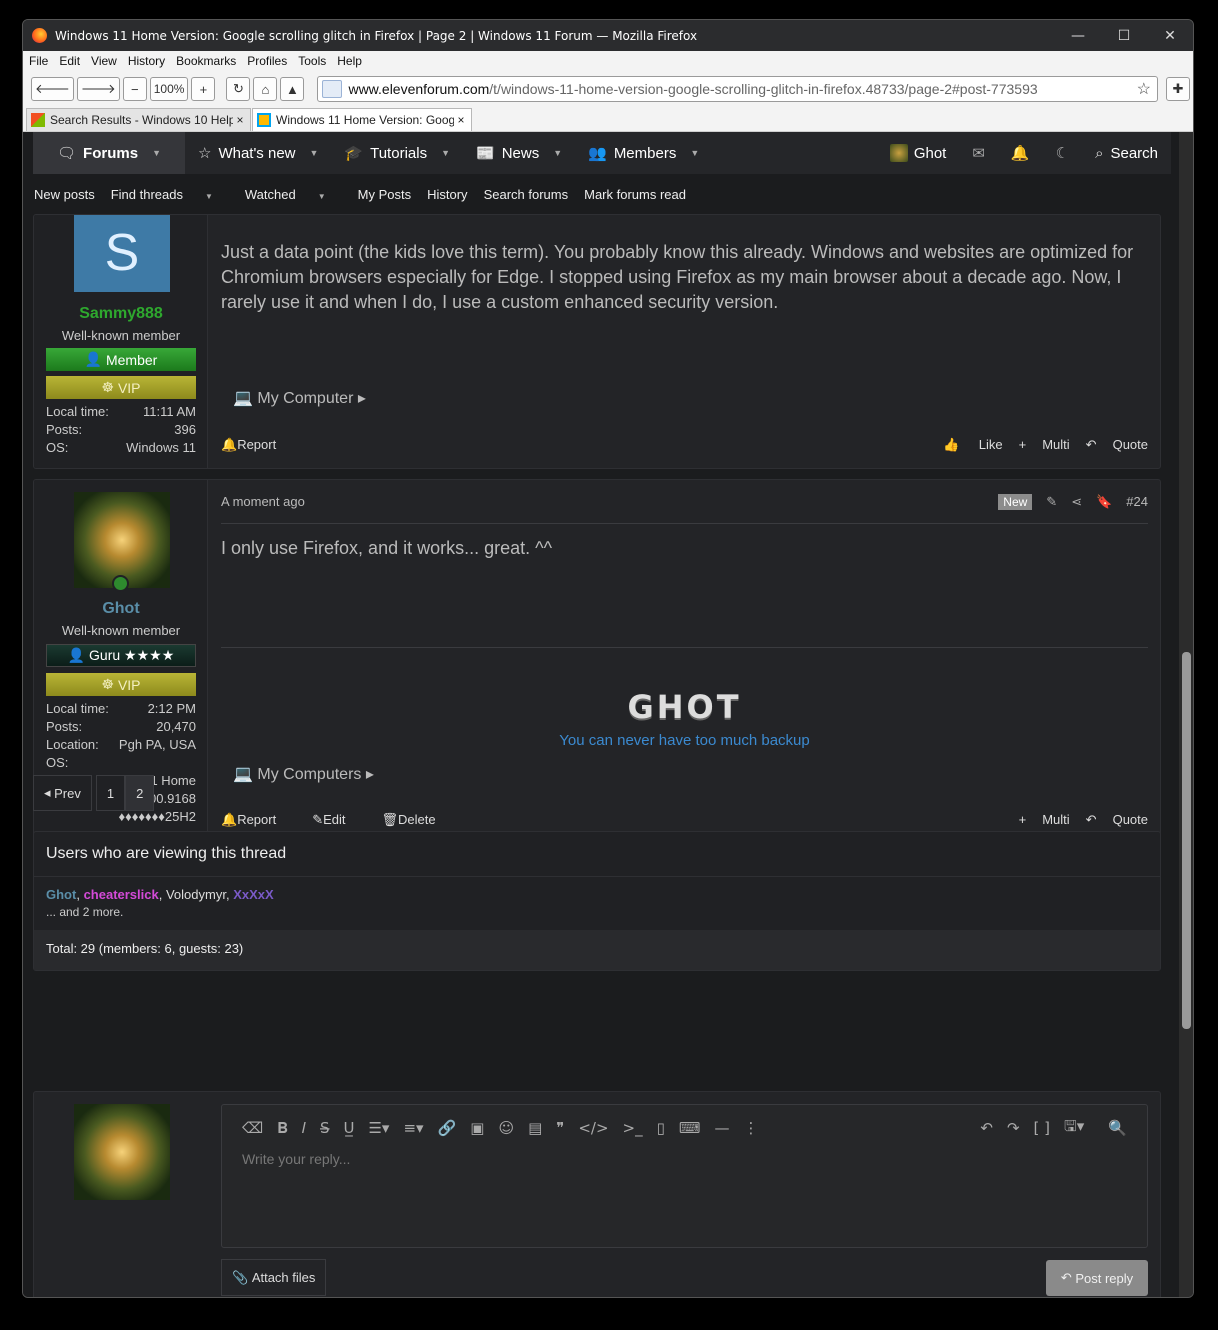 The image size is (1218, 1330). What do you see at coordinates (1178, 89) in the screenshot?
I see `extensions-icon: ✚` at bounding box center [1178, 89].